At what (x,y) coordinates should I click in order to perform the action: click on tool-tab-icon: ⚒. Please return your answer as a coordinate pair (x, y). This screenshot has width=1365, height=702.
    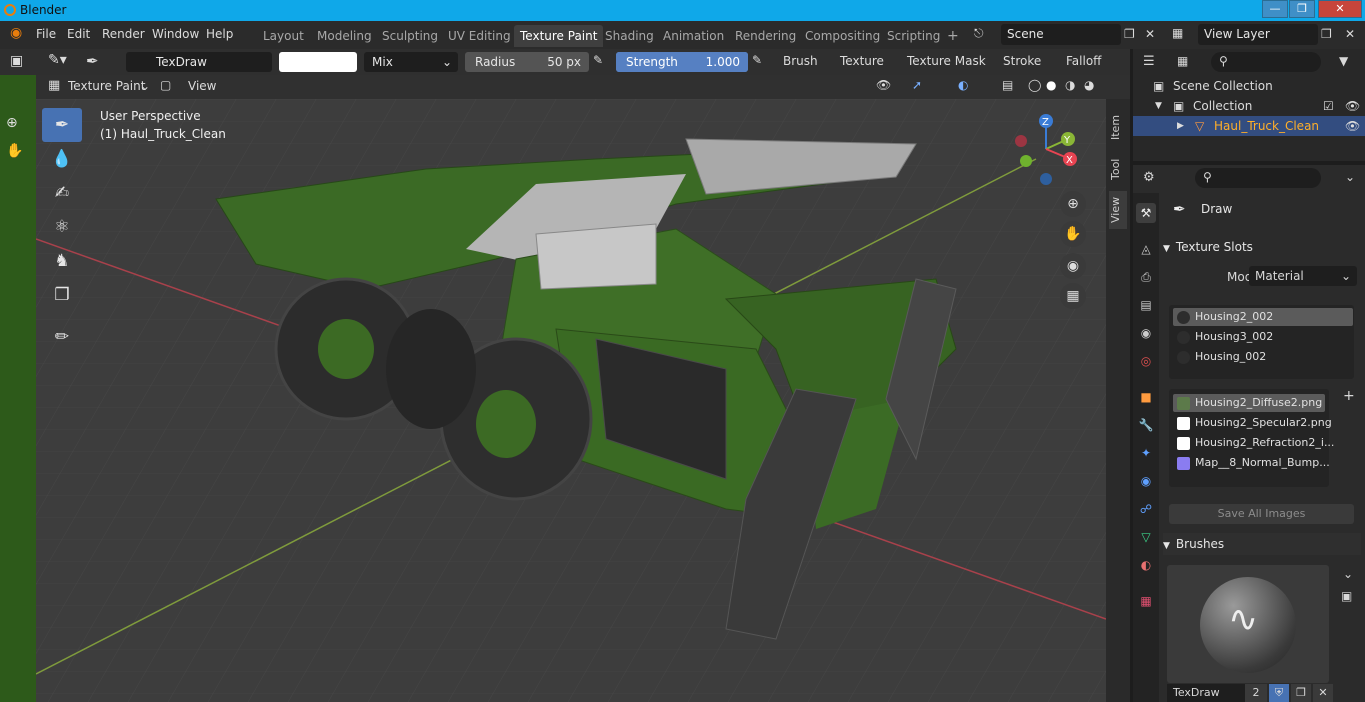
    Looking at the image, I should click on (1146, 213).